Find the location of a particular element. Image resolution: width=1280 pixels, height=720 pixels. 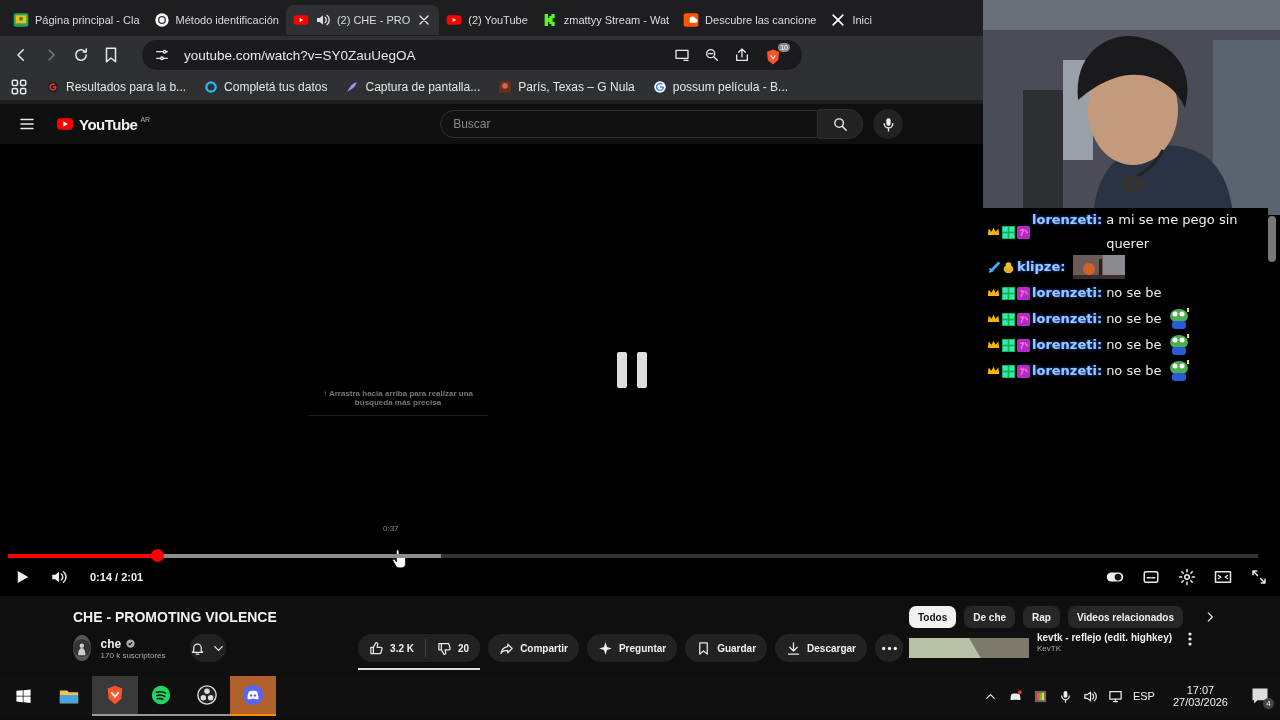

browser-tab: (2) YouTube is located at coordinates (487, 20).